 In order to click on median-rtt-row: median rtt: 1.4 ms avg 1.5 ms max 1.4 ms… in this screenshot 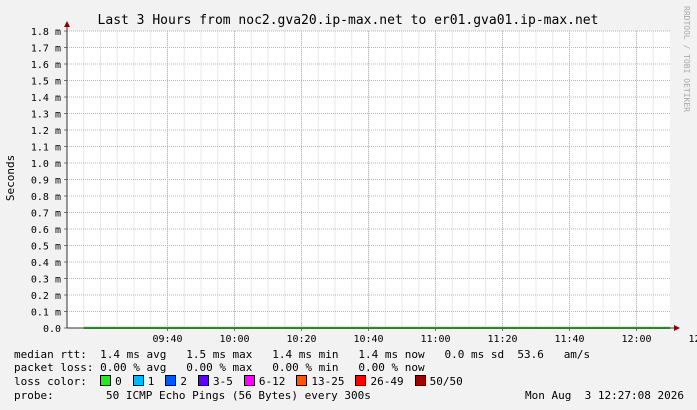, I will do `click(302, 354)`.